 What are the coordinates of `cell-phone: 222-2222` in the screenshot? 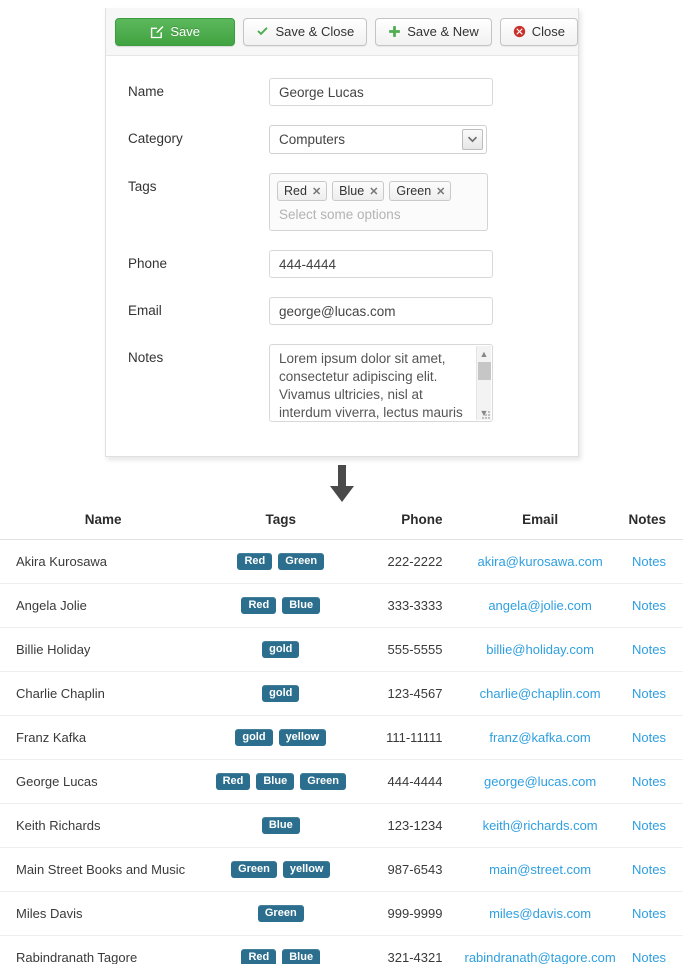 It's located at (410, 561).